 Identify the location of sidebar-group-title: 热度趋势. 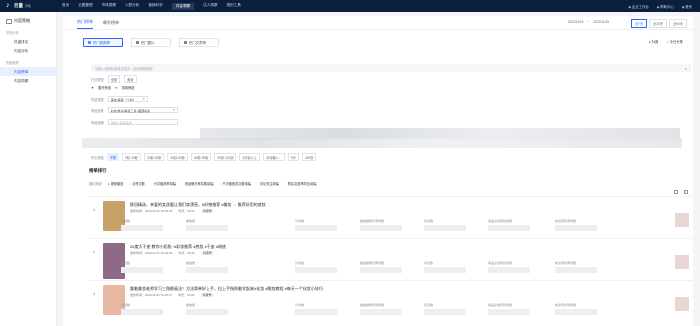
(12, 63).